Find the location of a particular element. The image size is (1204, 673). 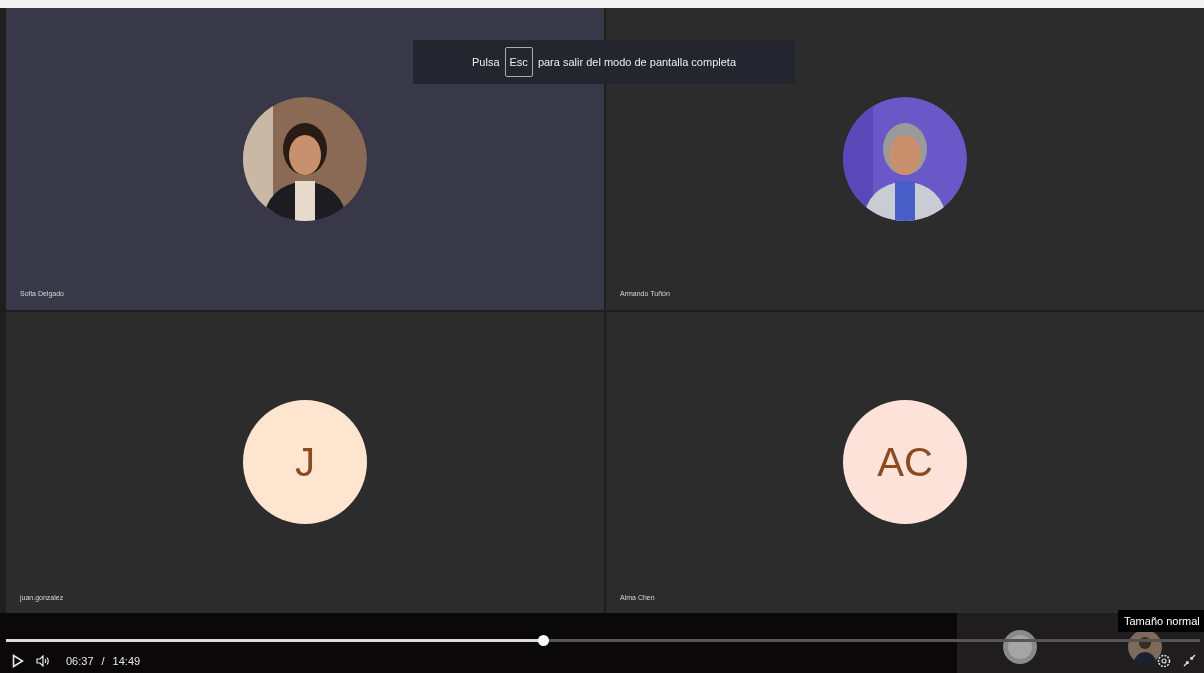

hint-text: Pulsa is located at coordinates (486, 62).